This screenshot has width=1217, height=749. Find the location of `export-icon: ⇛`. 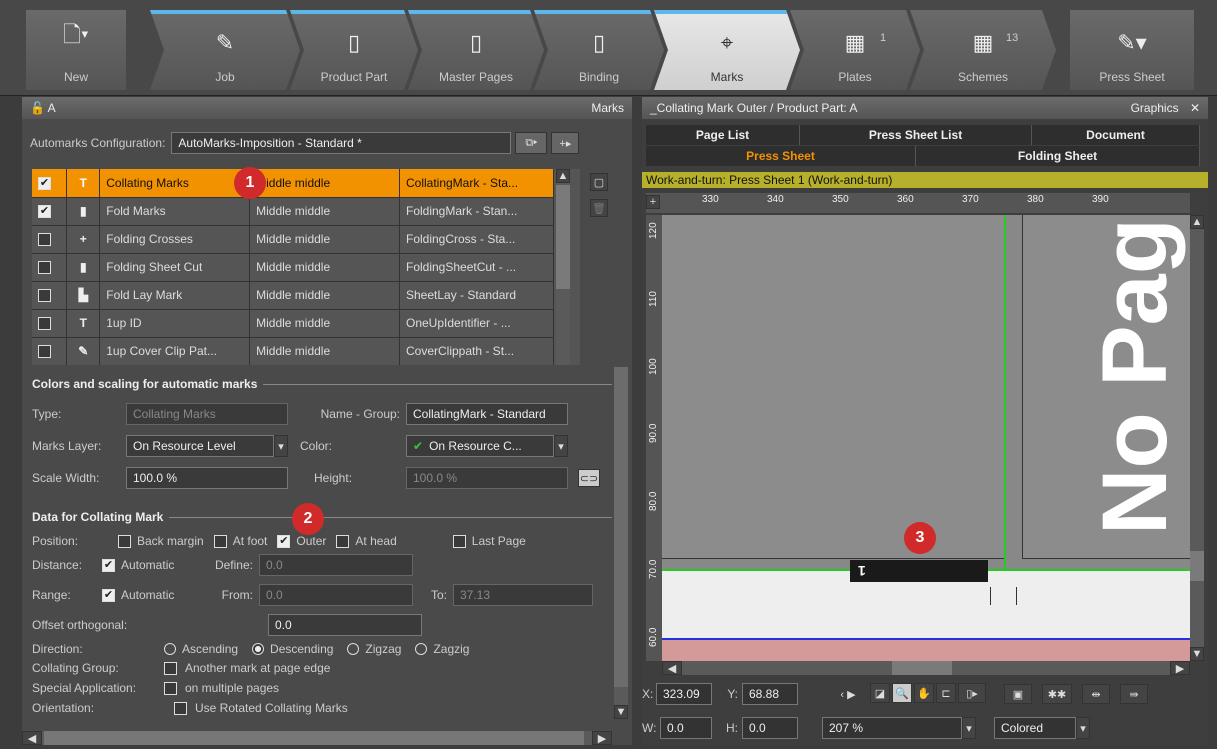

export-icon: ⇛ is located at coordinates (1134, 694).